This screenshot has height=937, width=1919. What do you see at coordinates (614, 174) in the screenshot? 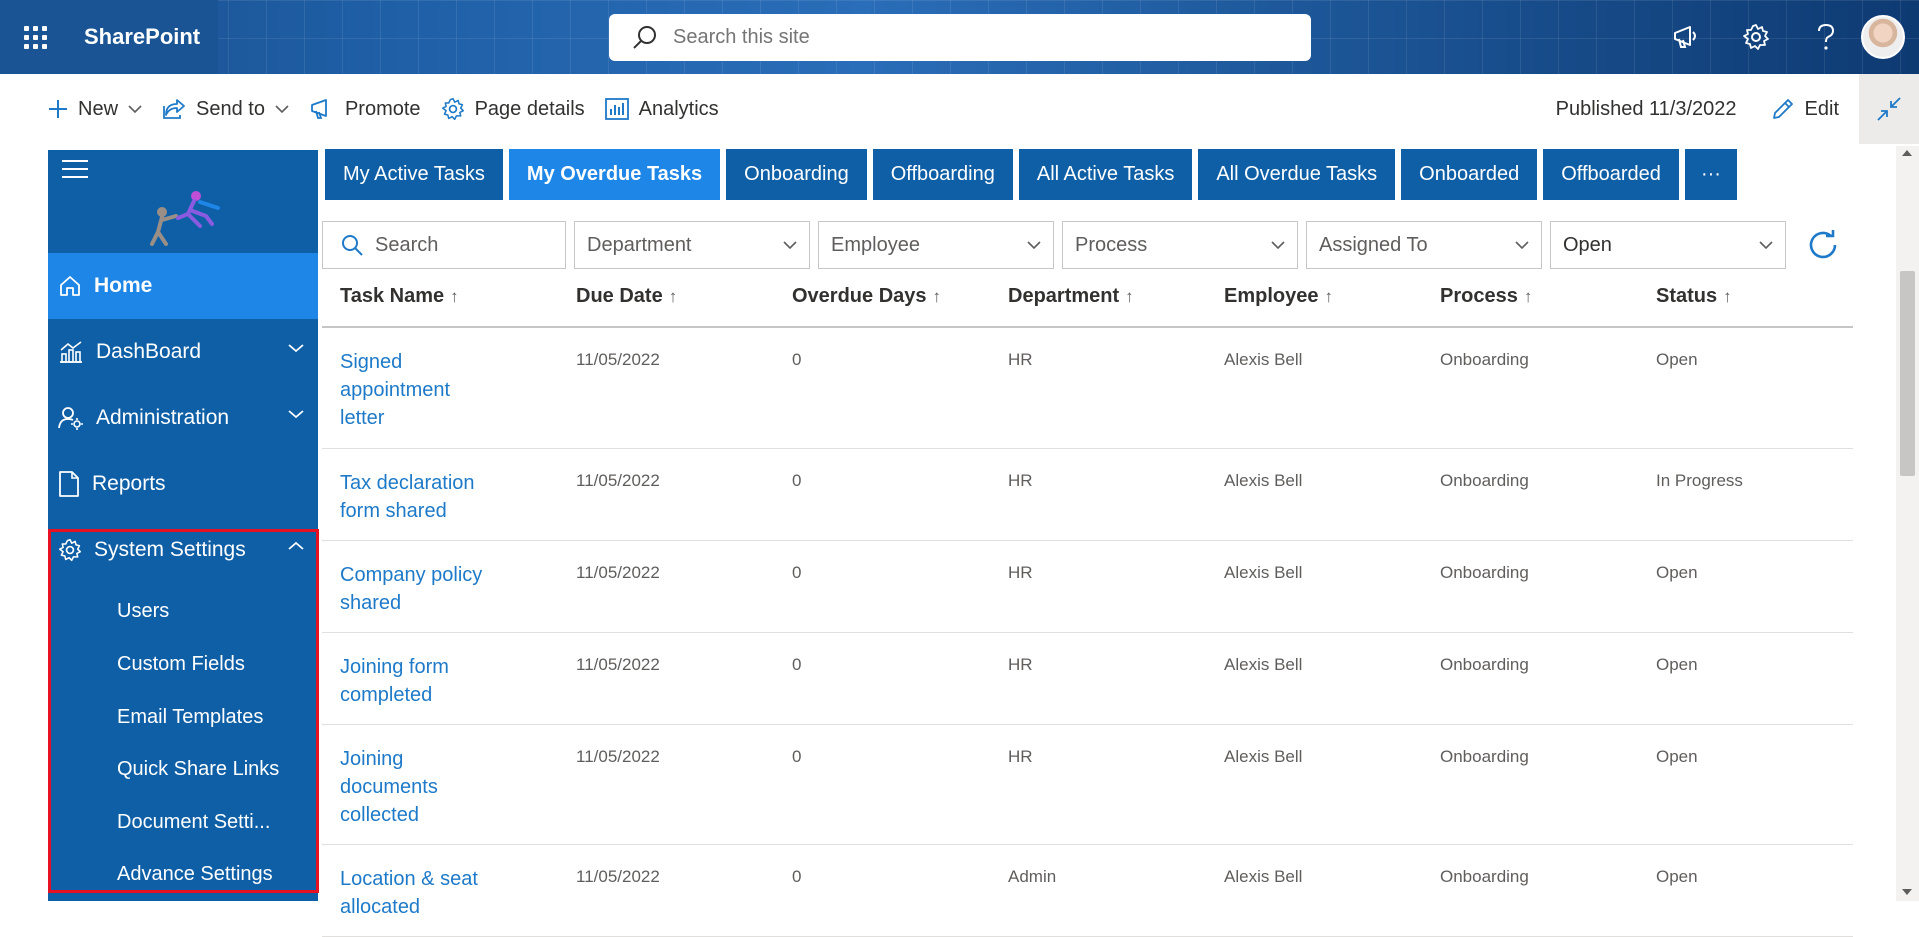
I see `tab-my-overdue-tasks: My Overdue Tasks` at bounding box center [614, 174].